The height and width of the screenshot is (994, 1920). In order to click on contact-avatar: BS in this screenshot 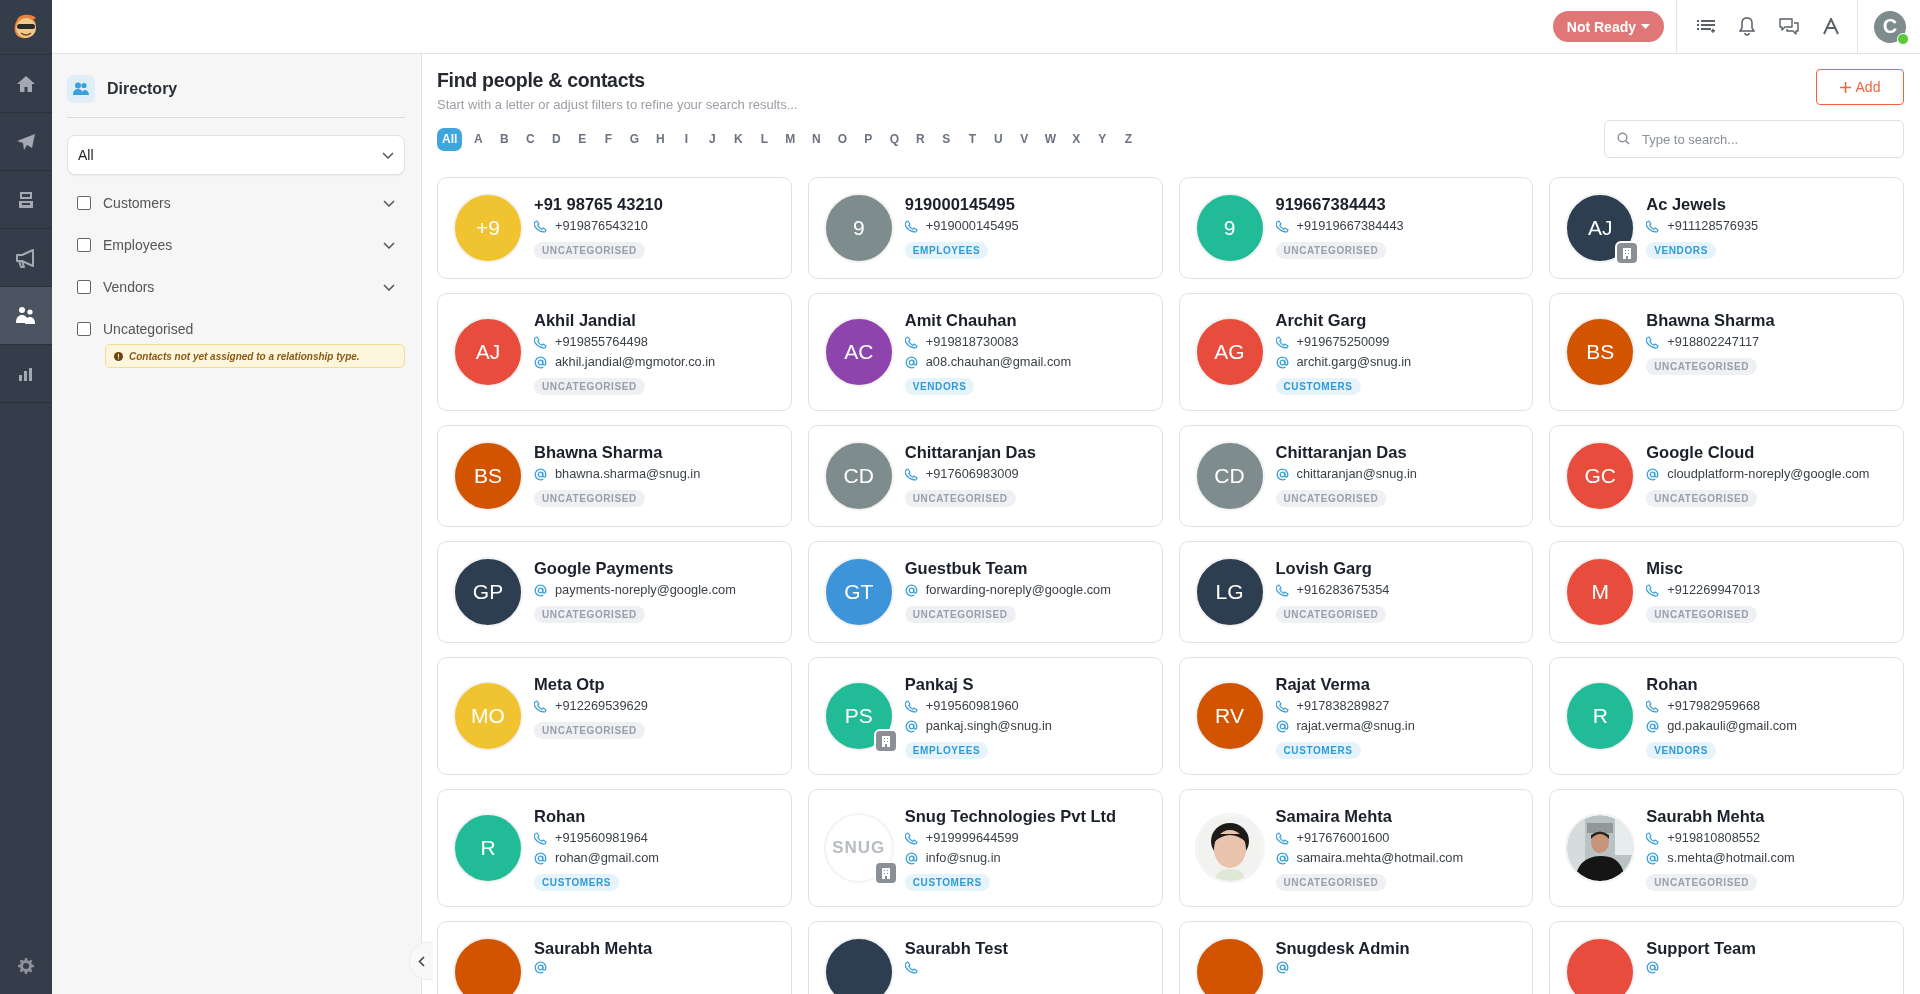, I will do `click(1600, 352)`.